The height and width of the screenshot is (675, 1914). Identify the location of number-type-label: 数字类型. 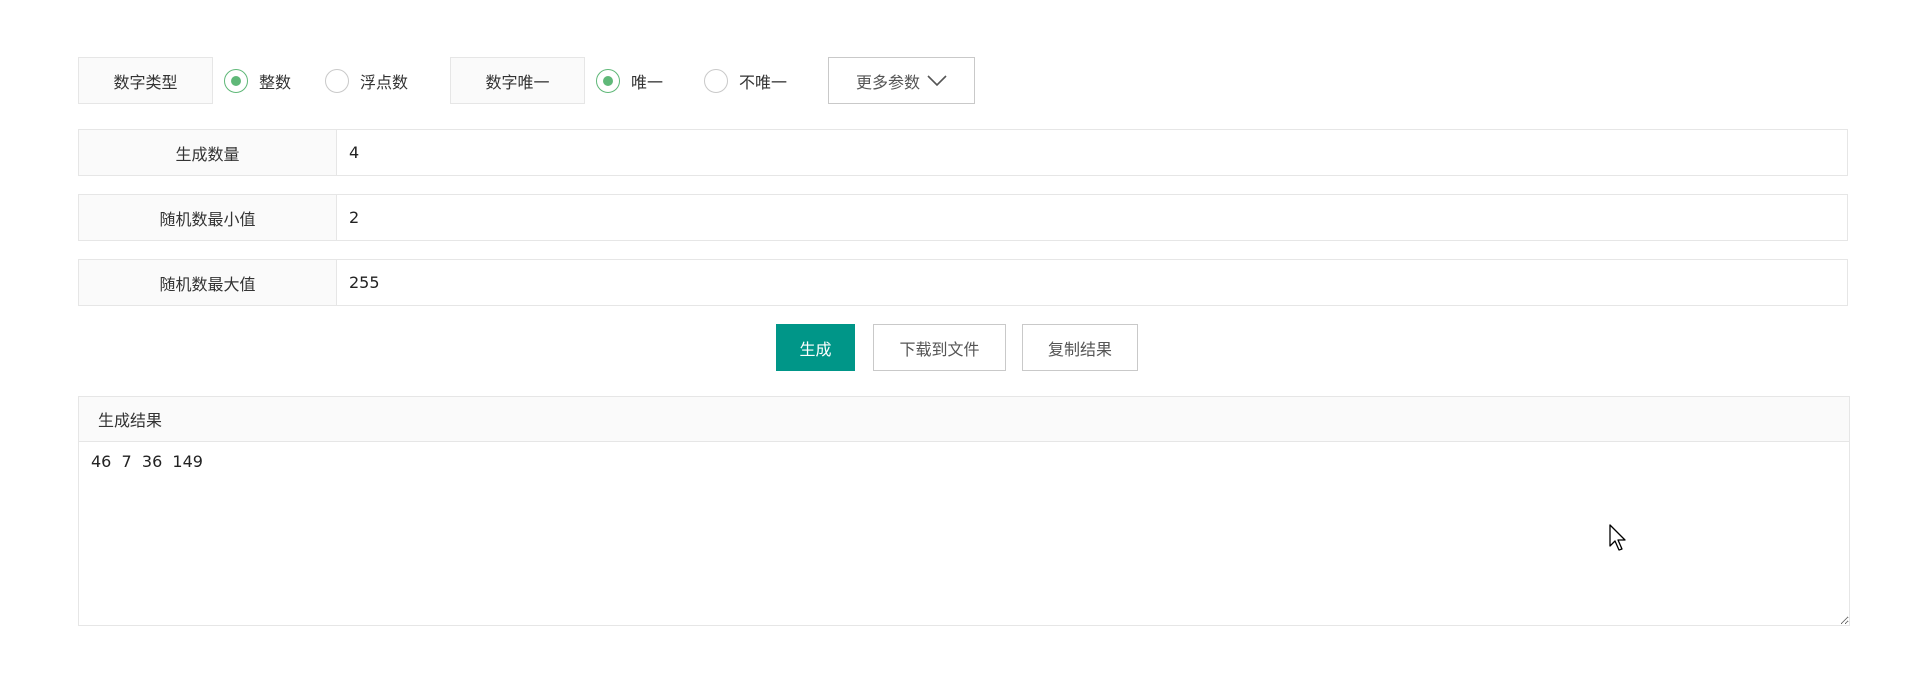
(145, 80).